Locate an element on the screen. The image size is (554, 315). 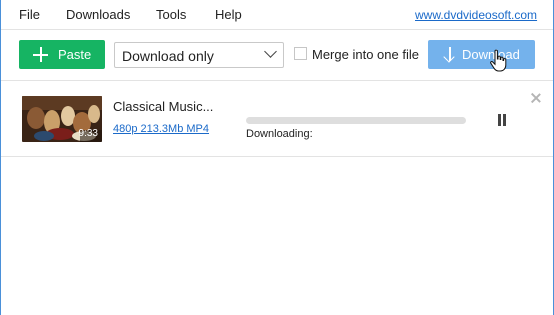
paste-button-label: Paste is located at coordinates (75, 54).